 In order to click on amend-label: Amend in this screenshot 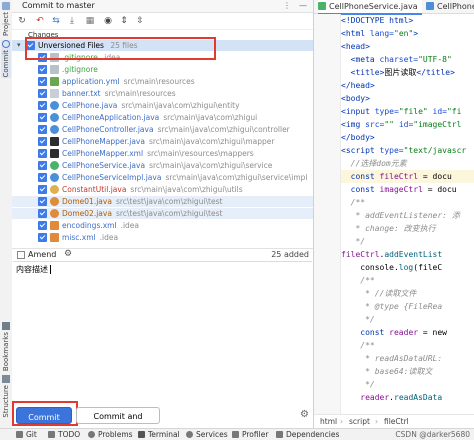, I will do `click(42, 254)`.